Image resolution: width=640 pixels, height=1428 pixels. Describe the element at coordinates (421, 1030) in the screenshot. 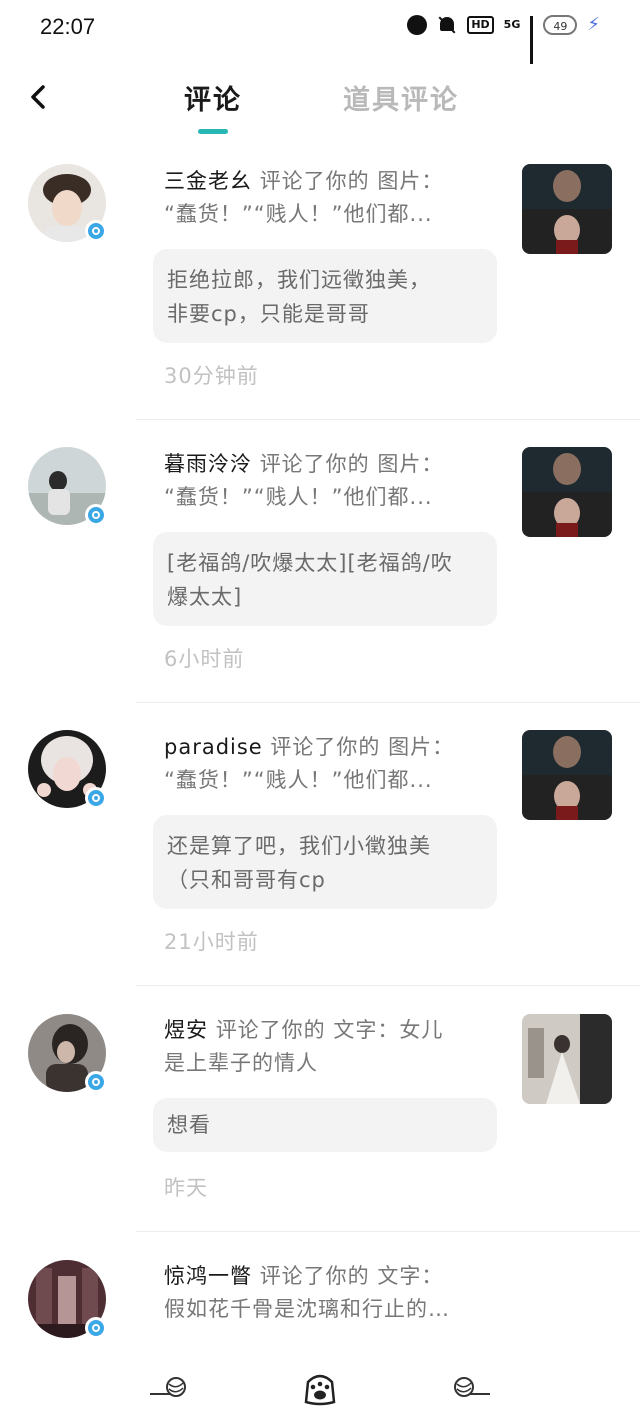

I see `target-preview: 女儿` at that location.